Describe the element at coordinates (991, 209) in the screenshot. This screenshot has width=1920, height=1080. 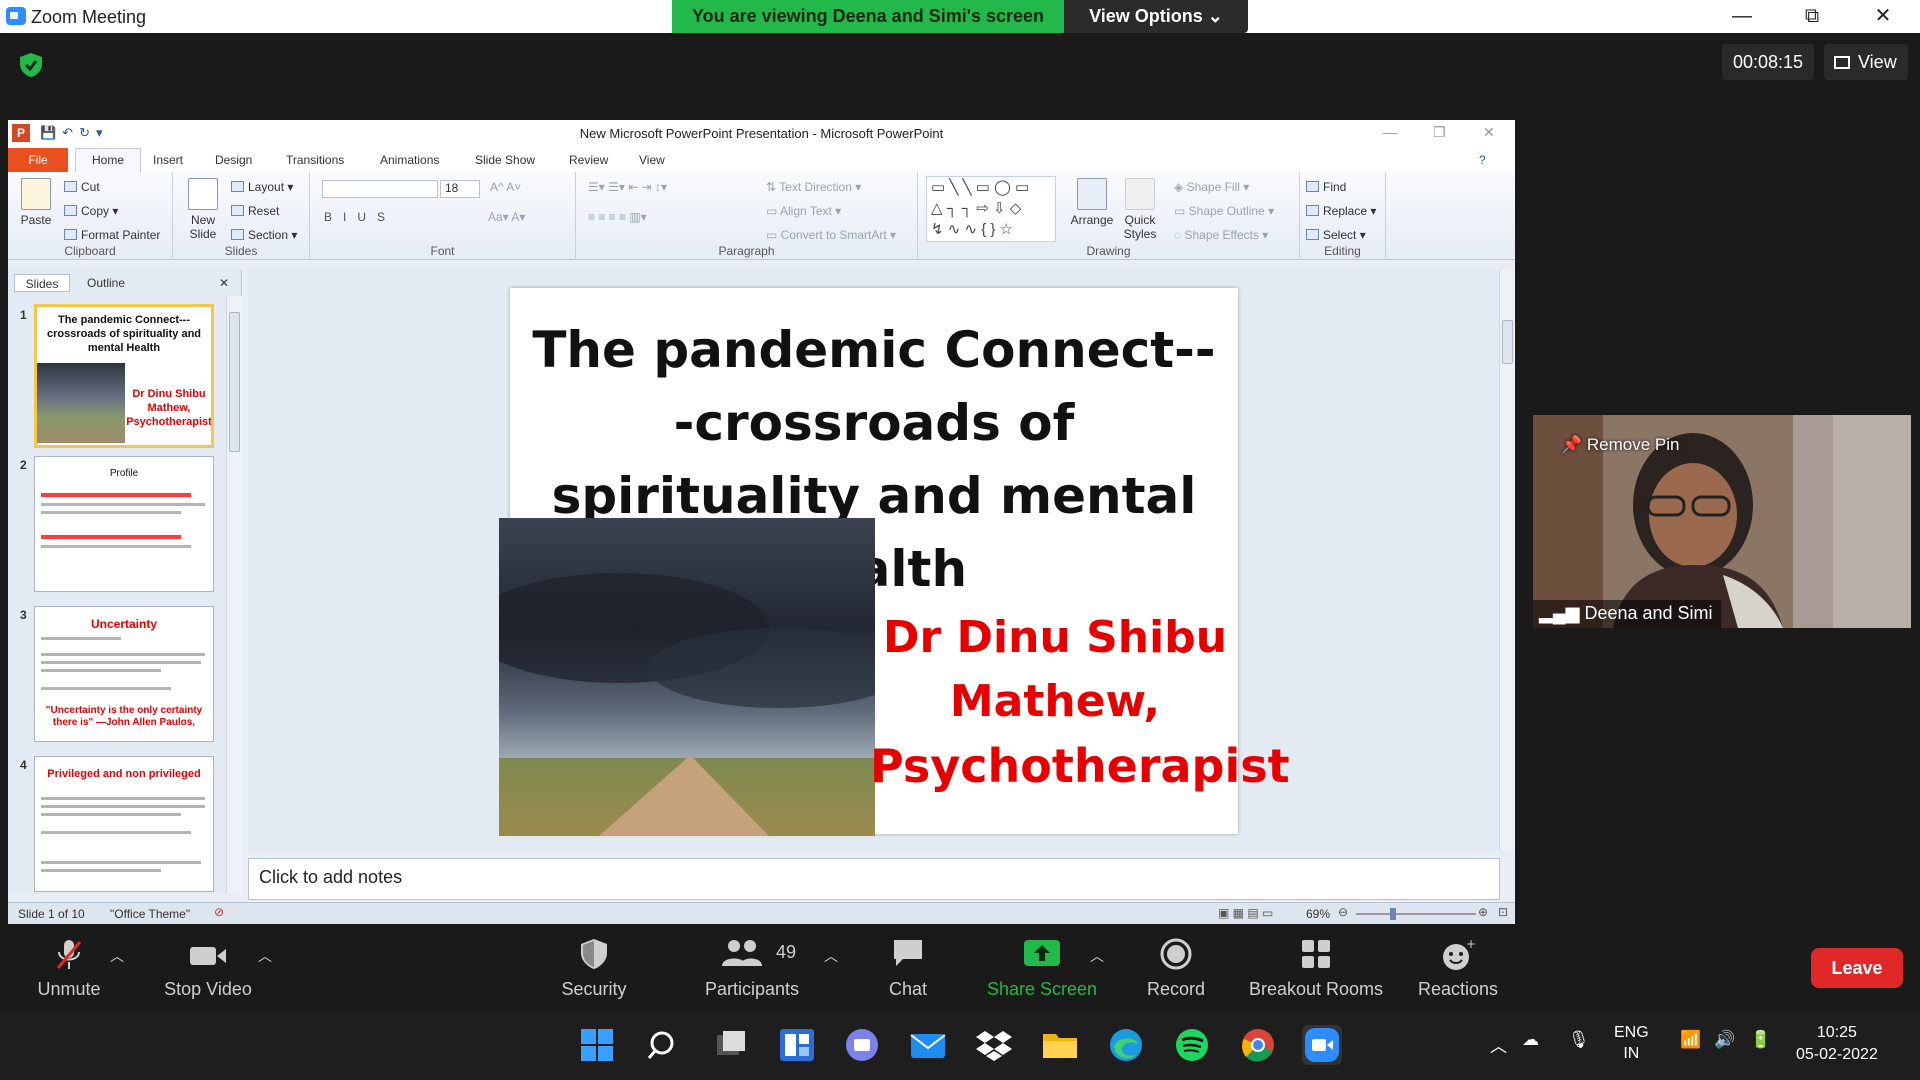
I see `shapes-gallery: ▭ ╲ ╲ ▭ ◯ ▭ △ ┐ ┐ ⇨ ⇩ ◇ ↯ ∿ ∿ { } ☆` at that location.